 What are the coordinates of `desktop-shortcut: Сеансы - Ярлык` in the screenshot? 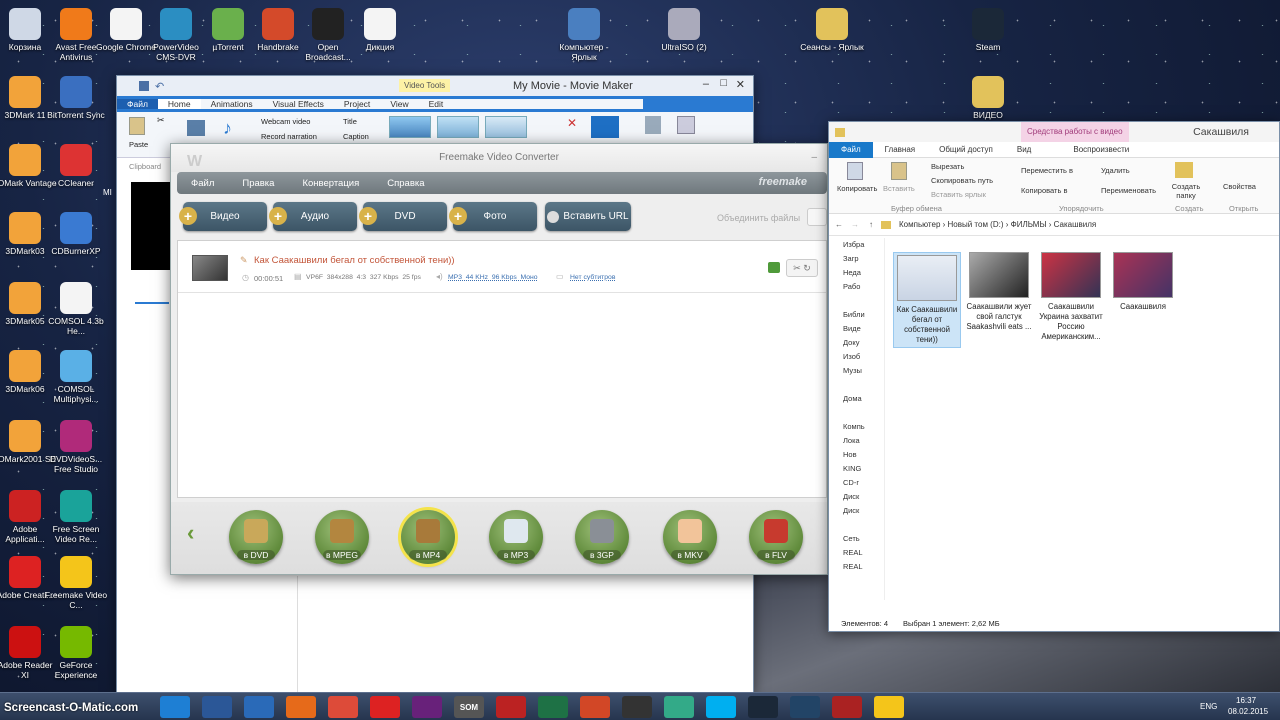 It's located at (832, 39).